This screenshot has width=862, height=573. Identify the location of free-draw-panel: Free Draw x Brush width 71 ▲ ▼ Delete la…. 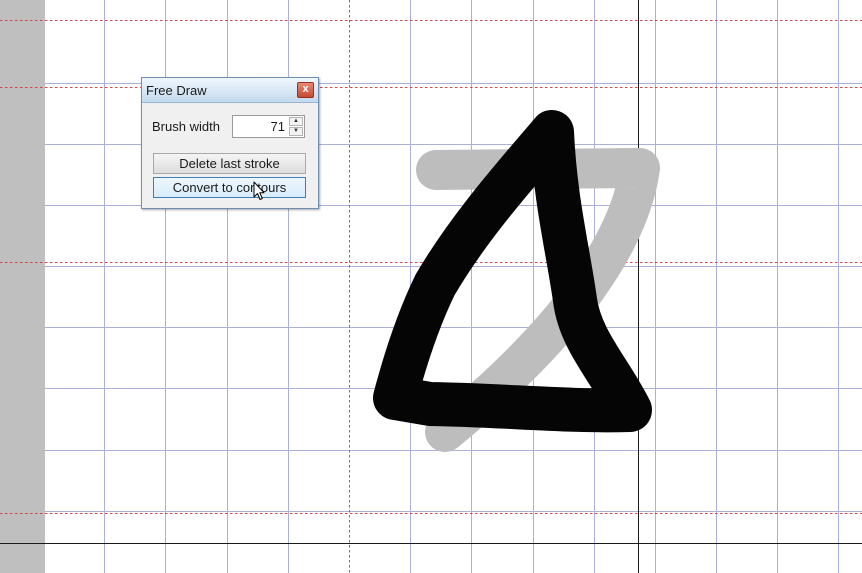
(230, 143).